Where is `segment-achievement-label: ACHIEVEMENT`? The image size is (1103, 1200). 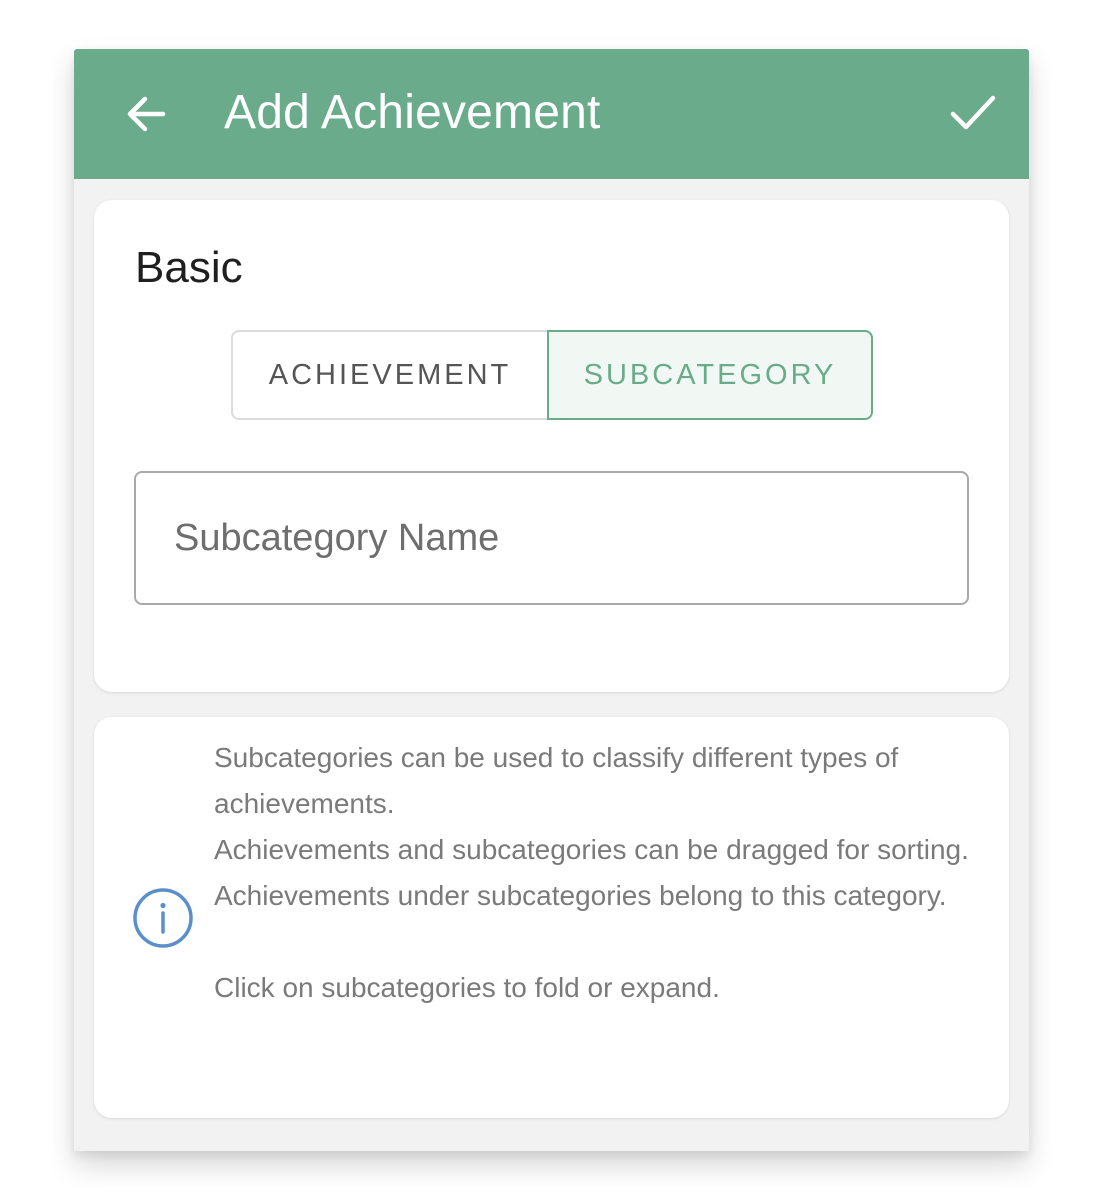 segment-achievement-label: ACHIEVEMENT is located at coordinates (390, 374).